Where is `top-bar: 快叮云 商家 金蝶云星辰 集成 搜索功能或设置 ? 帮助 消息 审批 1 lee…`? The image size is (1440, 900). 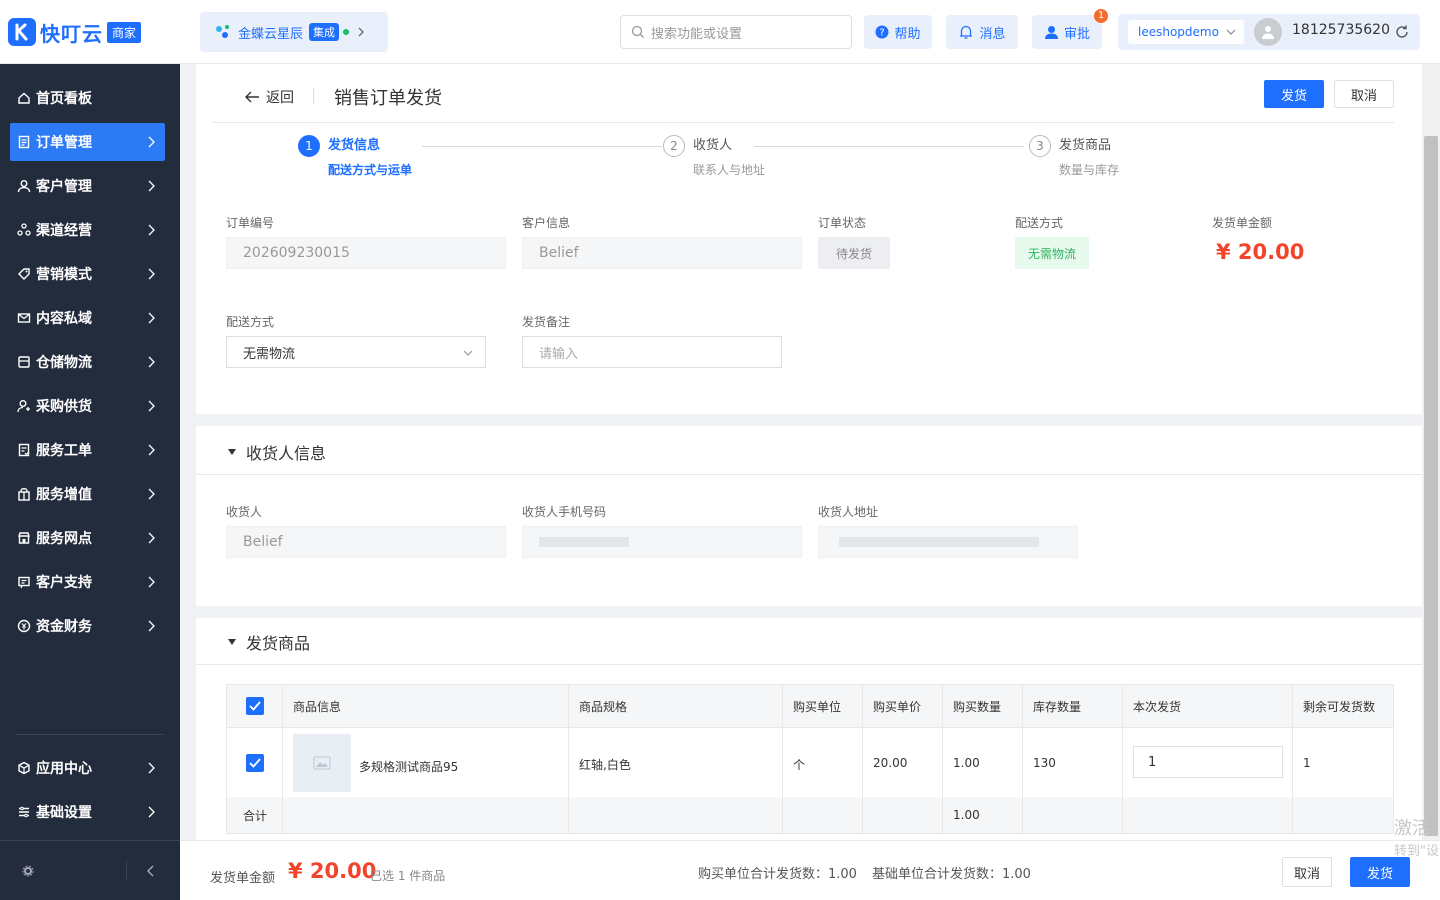 top-bar: 快叮云 商家 金蝶云星辰 集成 搜索功能或设置 ? 帮助 消息 审批 1 lee… is located at coordinates (720, 32).